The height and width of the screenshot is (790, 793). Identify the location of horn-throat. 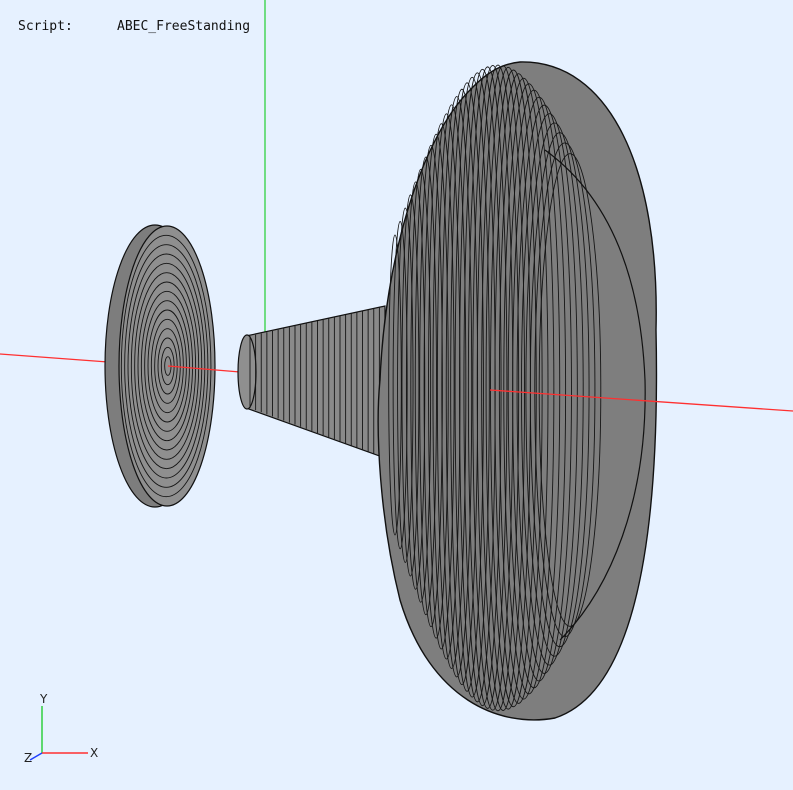
(311, 382).